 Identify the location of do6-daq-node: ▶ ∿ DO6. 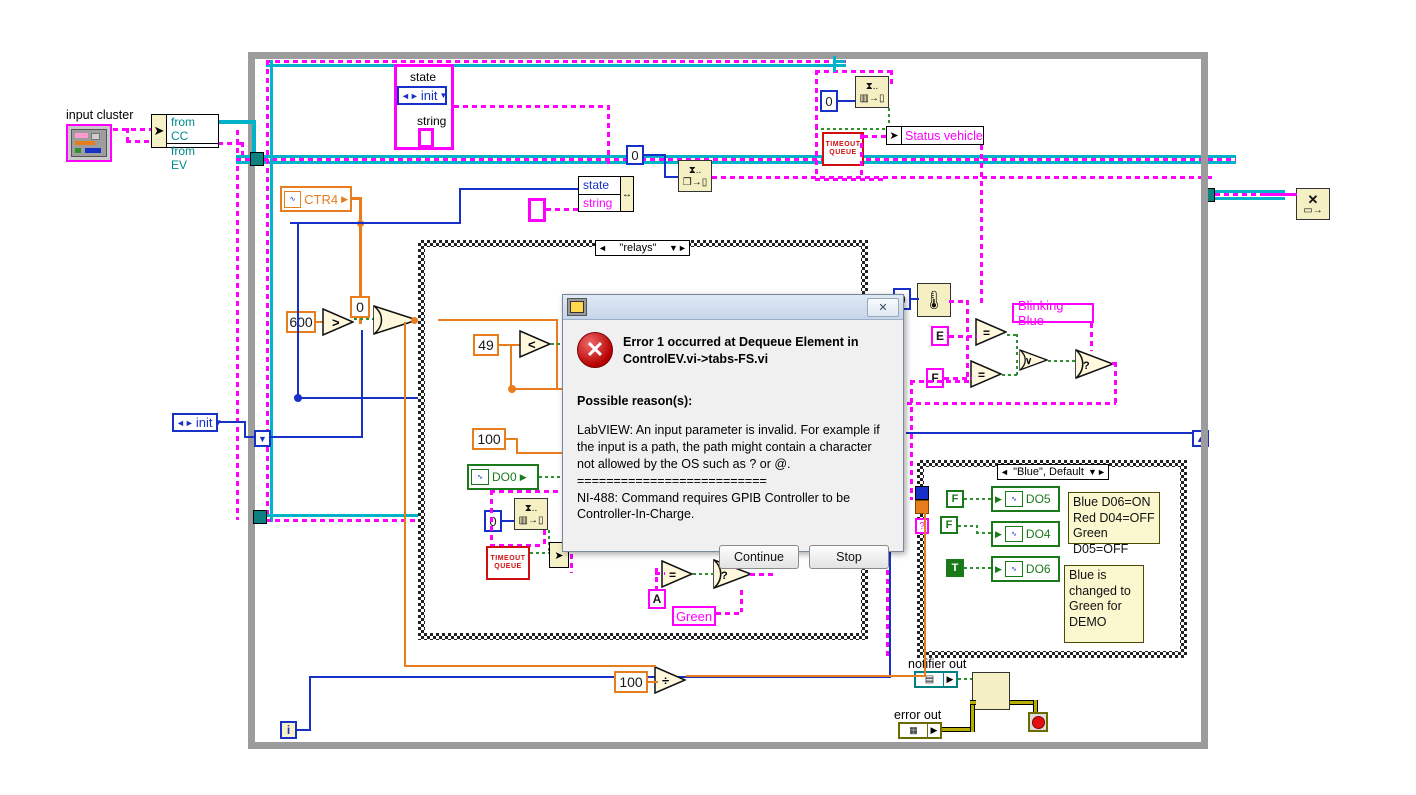
(1025, 569).